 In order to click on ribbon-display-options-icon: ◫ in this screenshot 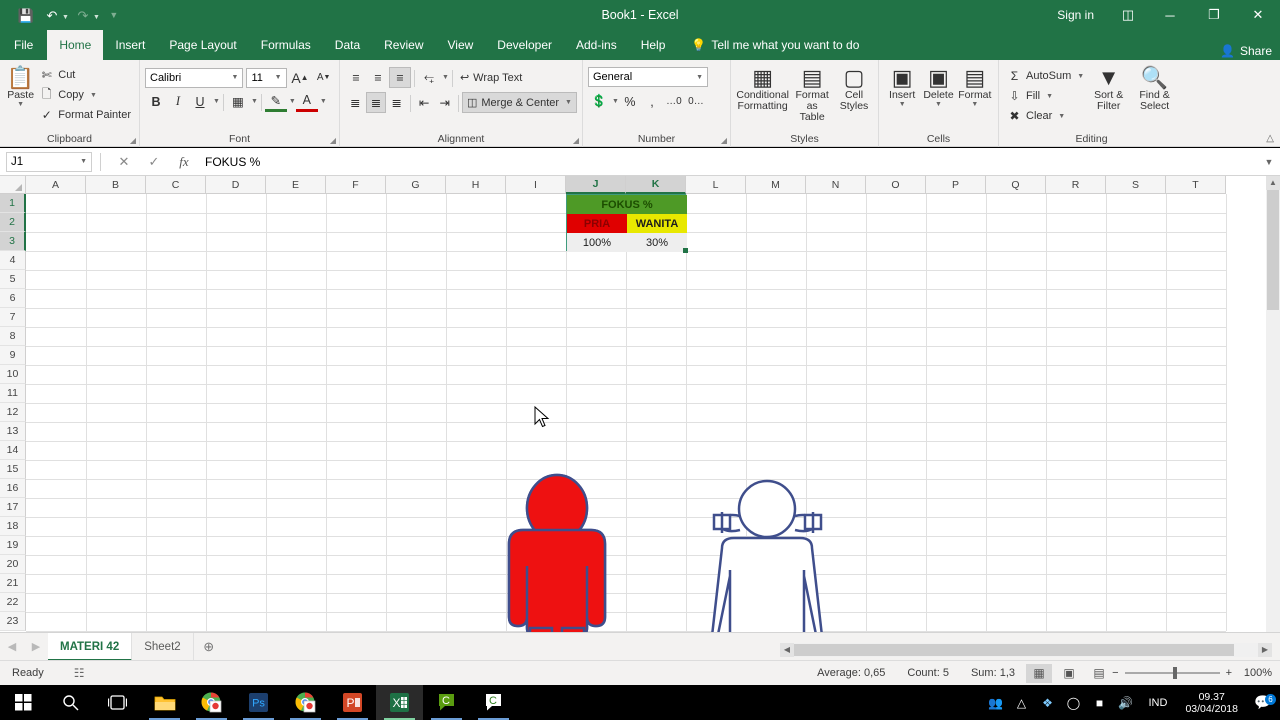, I will do `click(1128, 15)`.